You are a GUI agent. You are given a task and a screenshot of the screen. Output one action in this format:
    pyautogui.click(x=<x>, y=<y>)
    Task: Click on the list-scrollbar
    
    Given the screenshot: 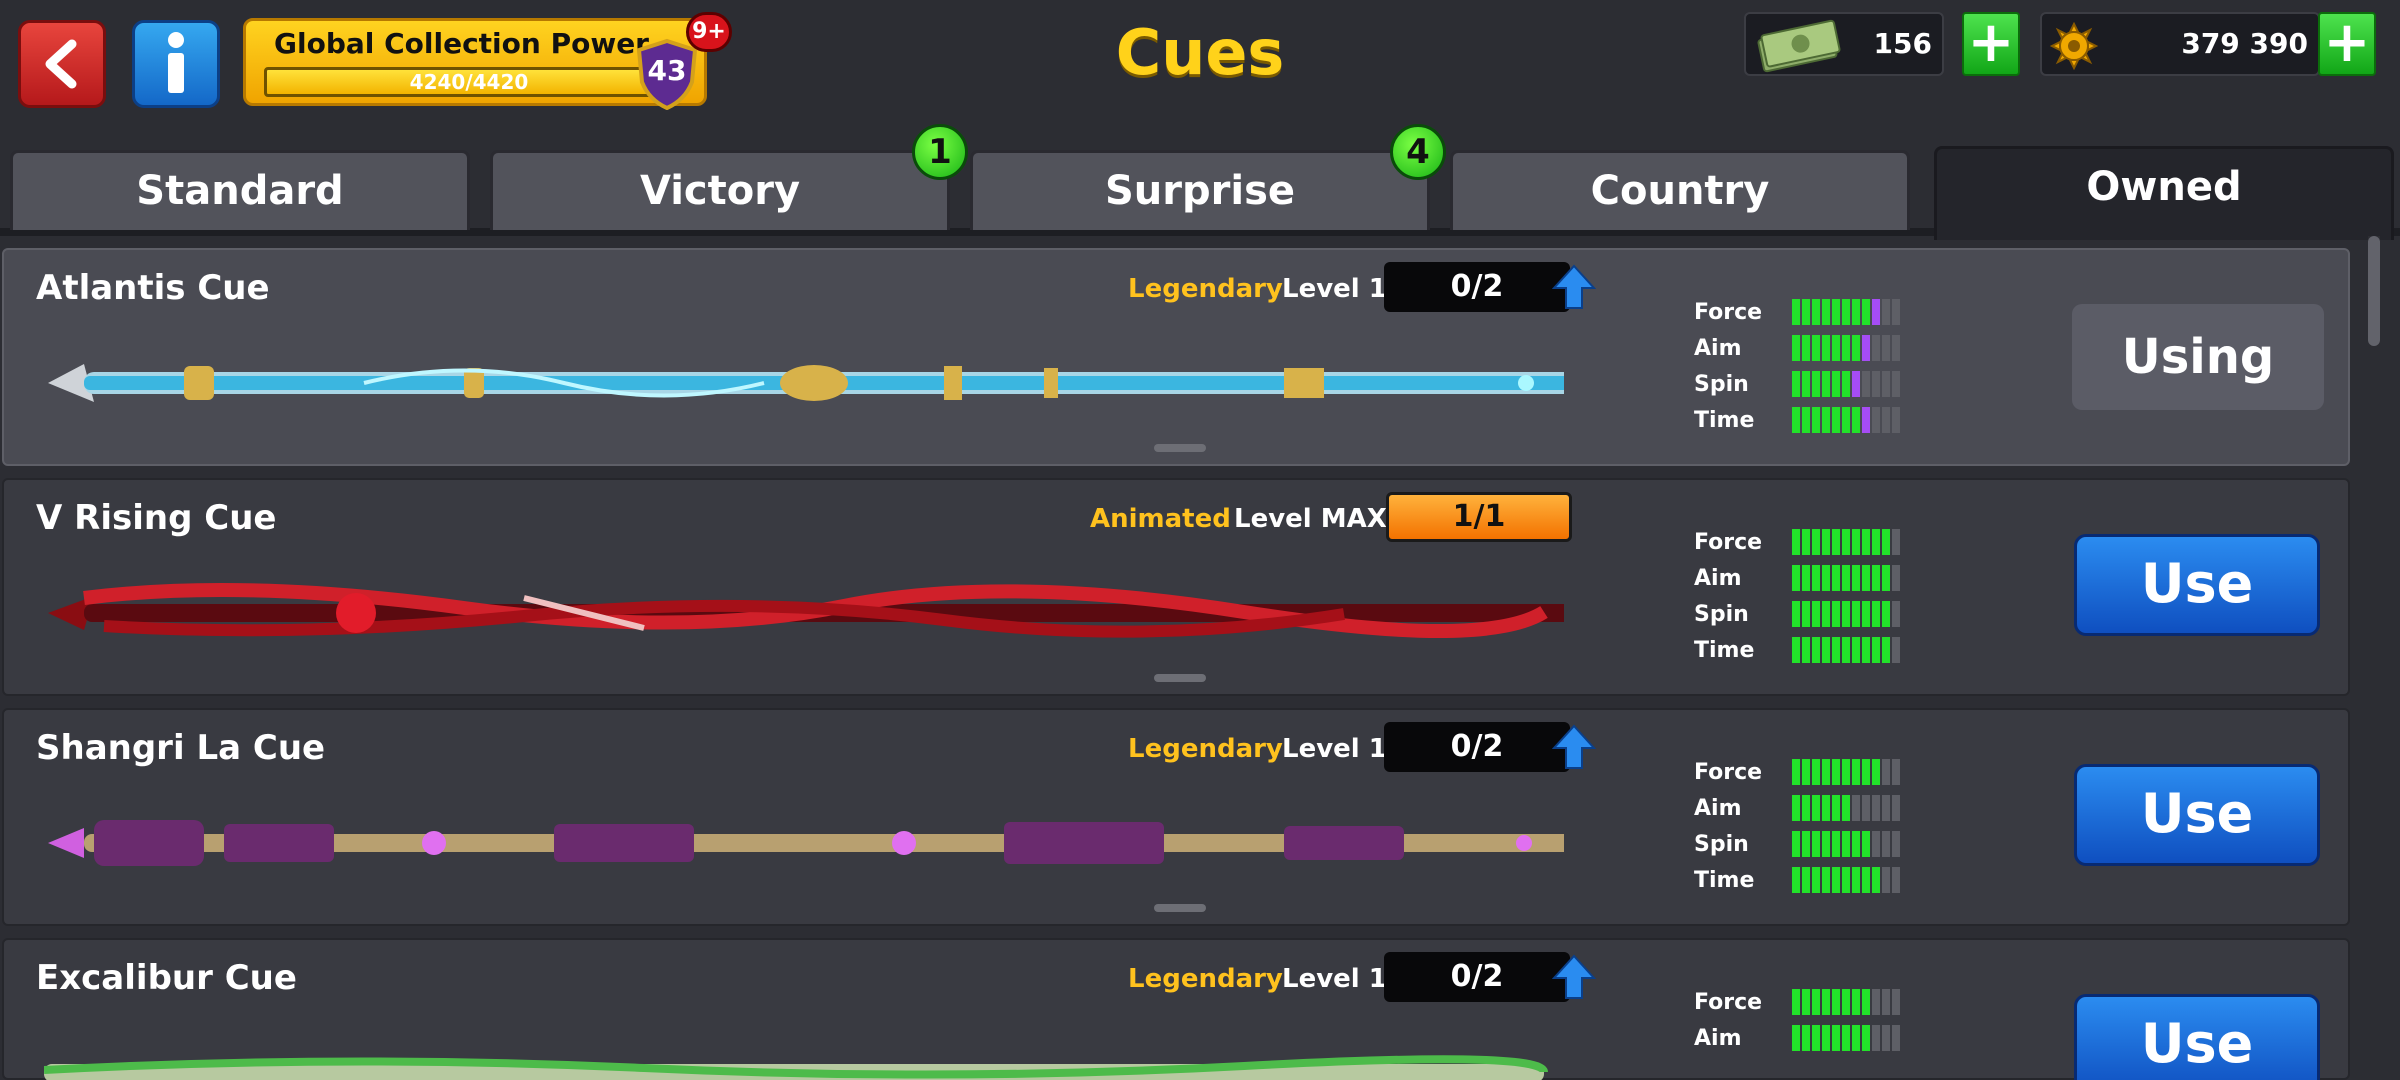 What is the action you would take?
    pyautogui.click(x=2374, y=636)
    